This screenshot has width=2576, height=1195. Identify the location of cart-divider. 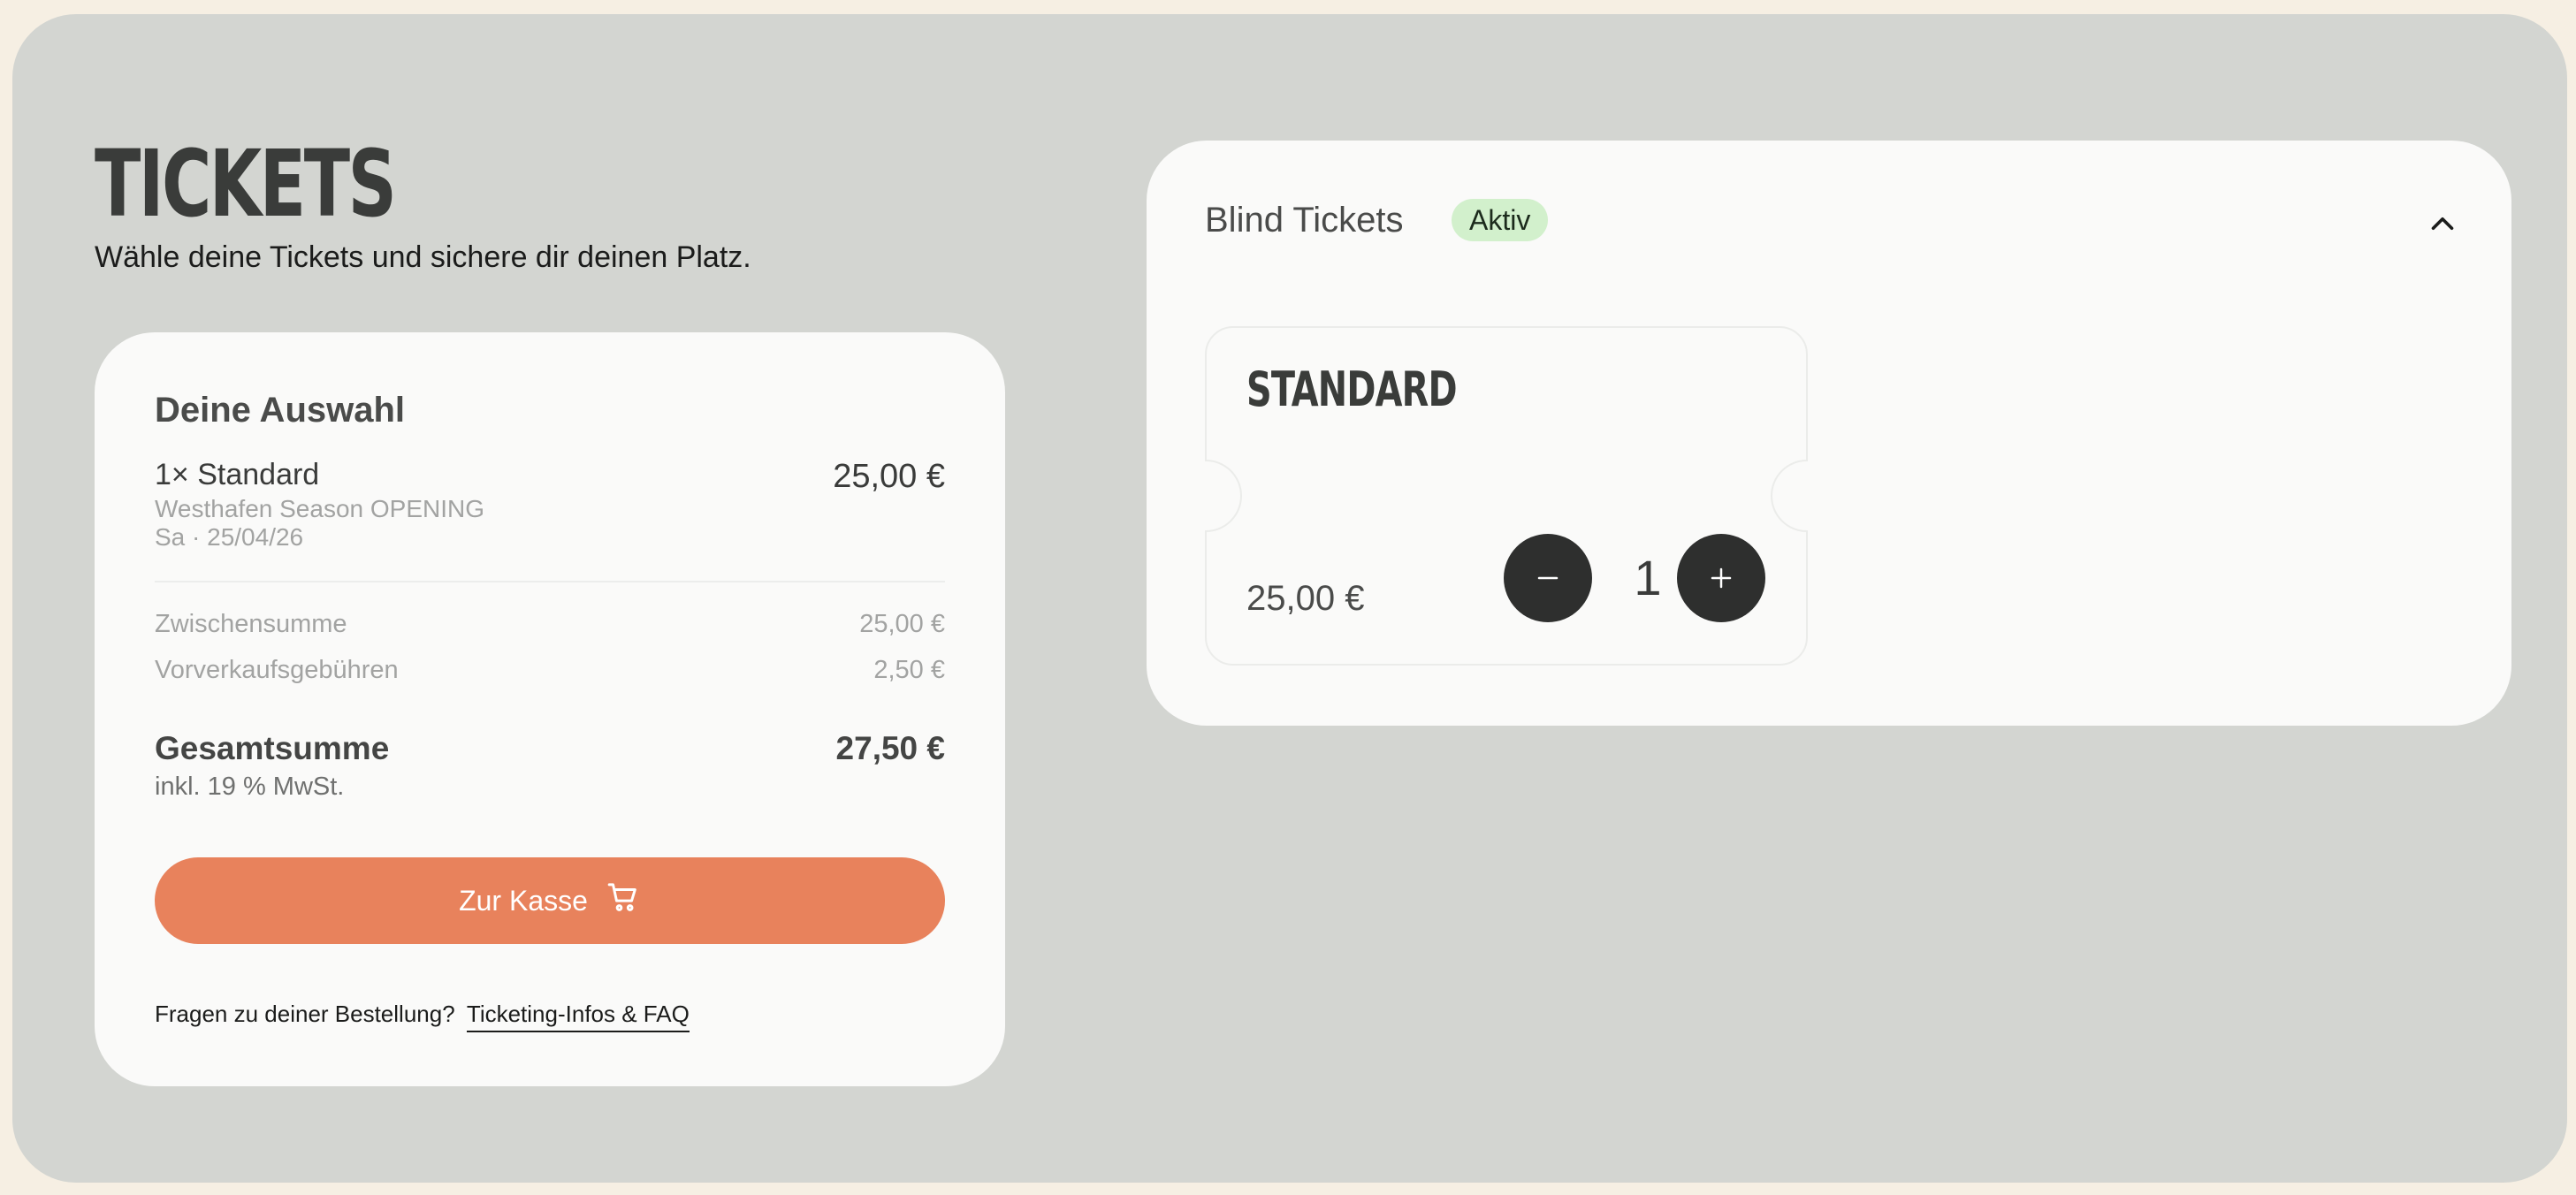
(550, 581).